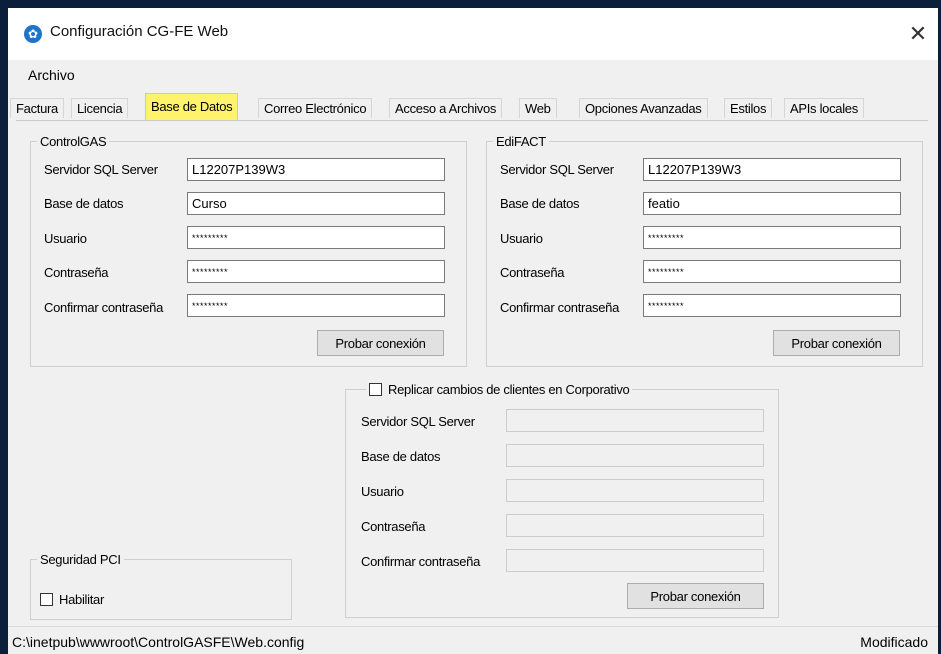  What do you see at coordinates (635, 560) in the screenshot?
I see `replicar-confirm-input` at bounding box center [635, 560].